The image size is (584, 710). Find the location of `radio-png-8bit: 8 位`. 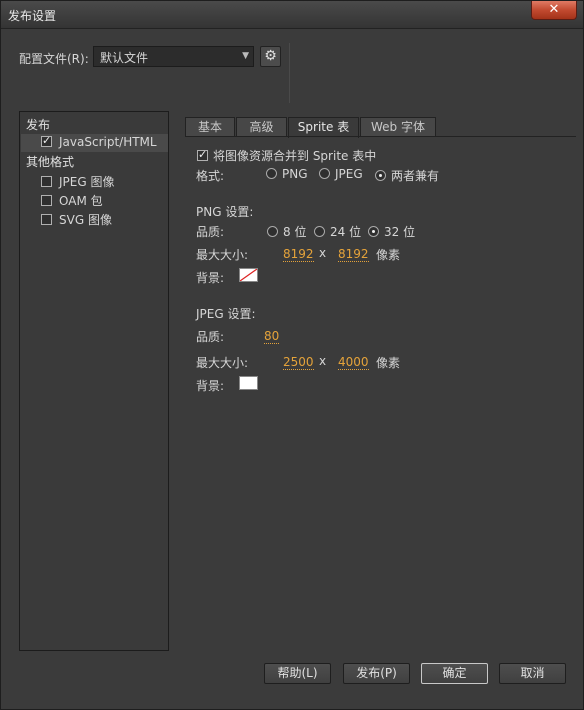

radio-png-8bit: 8 位 is located at coordinates (286, 231).